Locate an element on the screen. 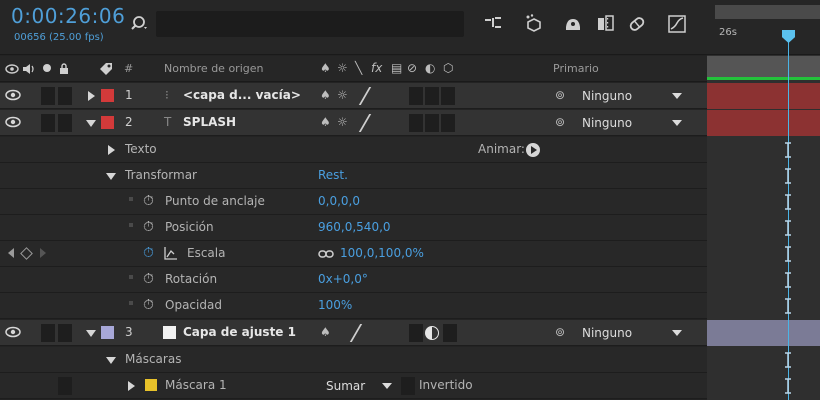 This screenshot has height=400, width=820. mask-color-swatch is located at coordinates (151, 385).